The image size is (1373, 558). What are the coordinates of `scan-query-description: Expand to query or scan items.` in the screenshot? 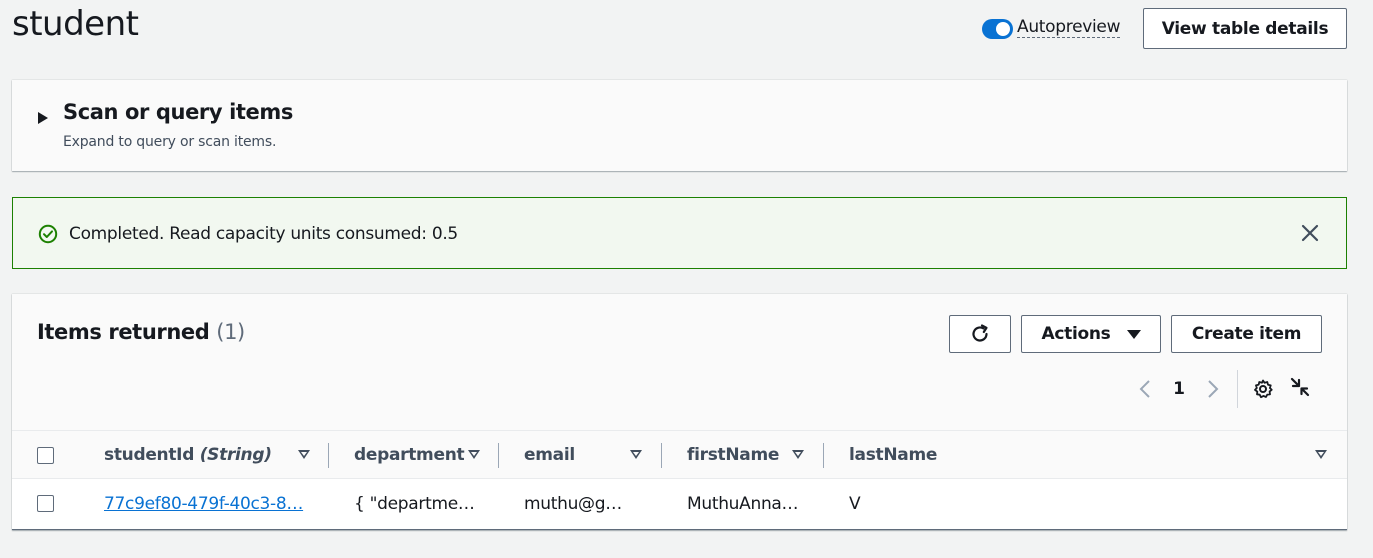 It's located at (170, 142).